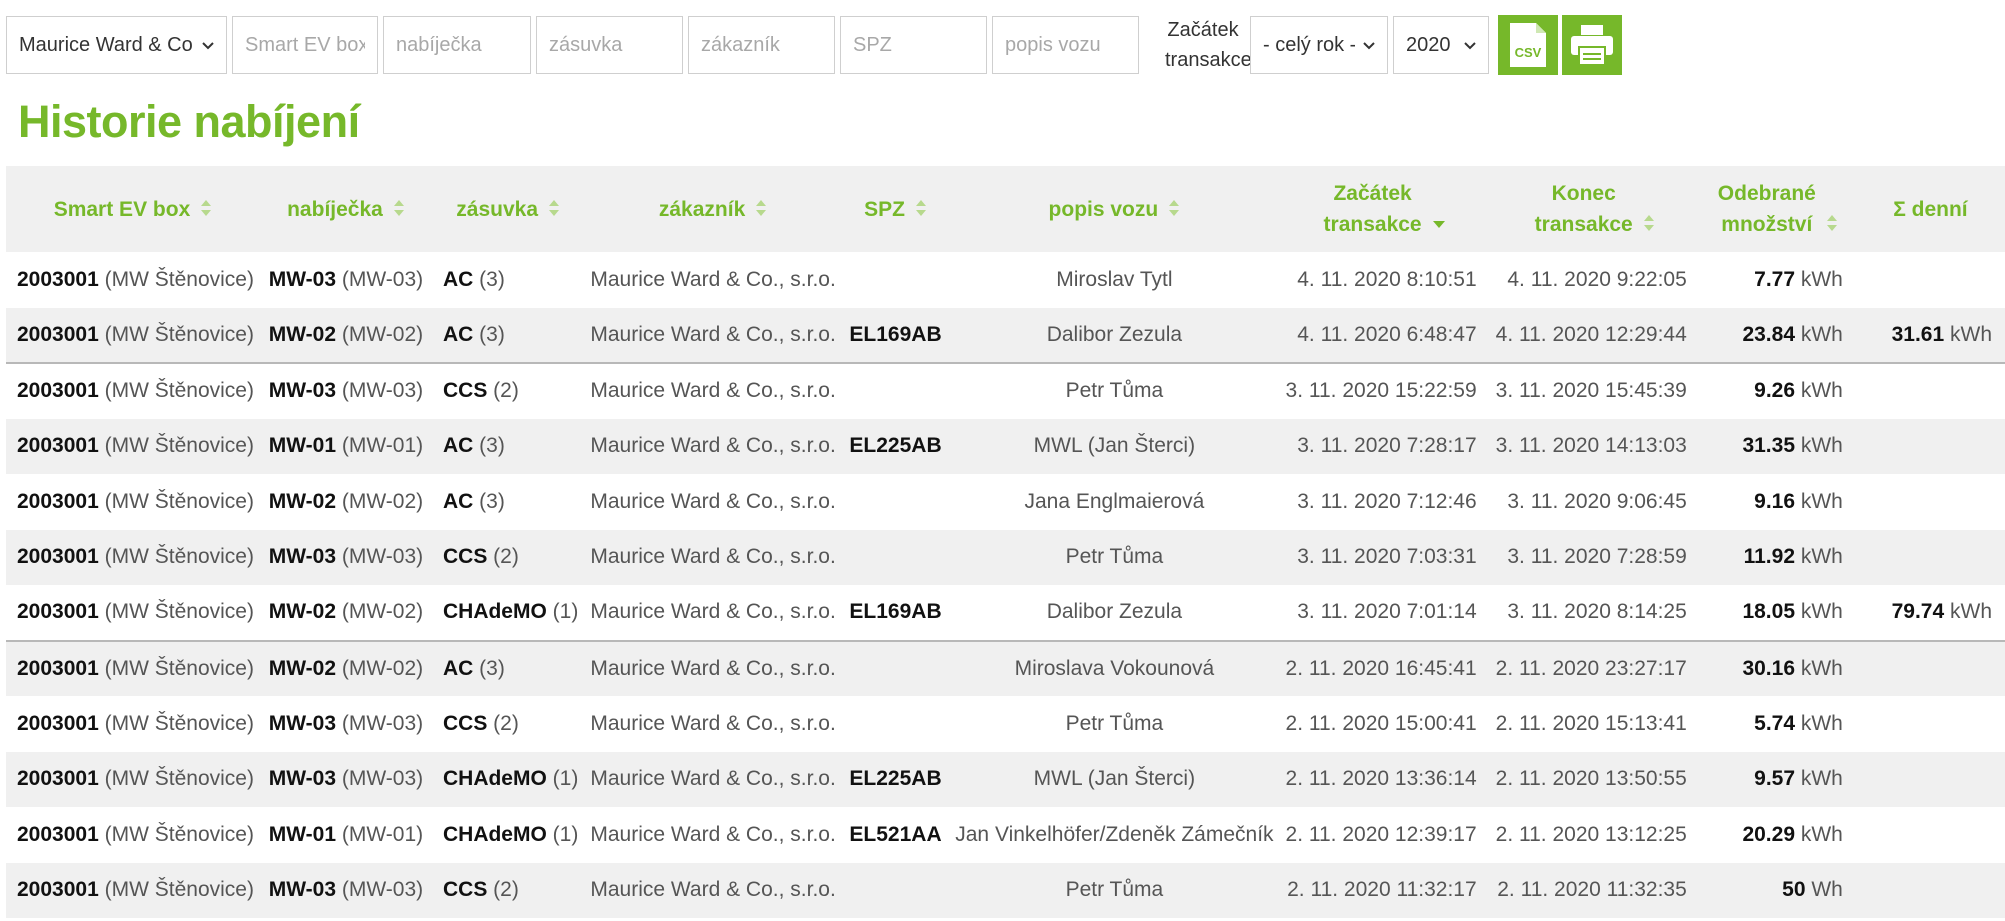  What do you see at coordinates (895, 209) in the screenshot?
I see `col-header-plate: SPZ` at bounding box center [895, 209].